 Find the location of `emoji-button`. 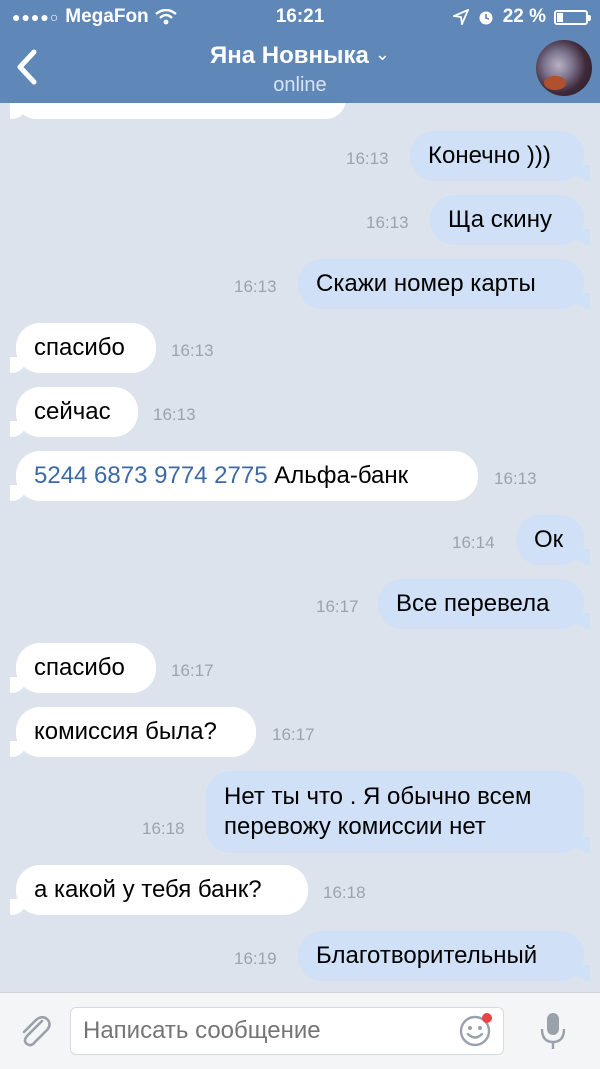

emoji-button is located at coordinates (476, 1030).